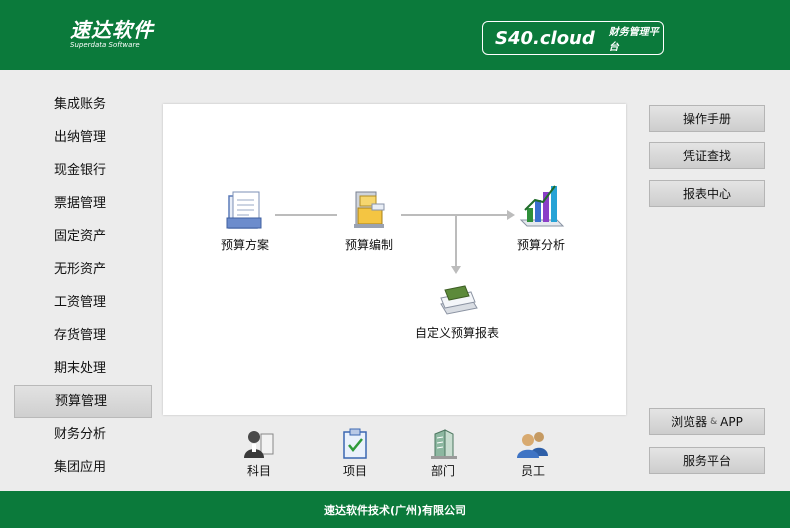  I want to click on bottom-icon-projects: 项目, so click(355, 453).